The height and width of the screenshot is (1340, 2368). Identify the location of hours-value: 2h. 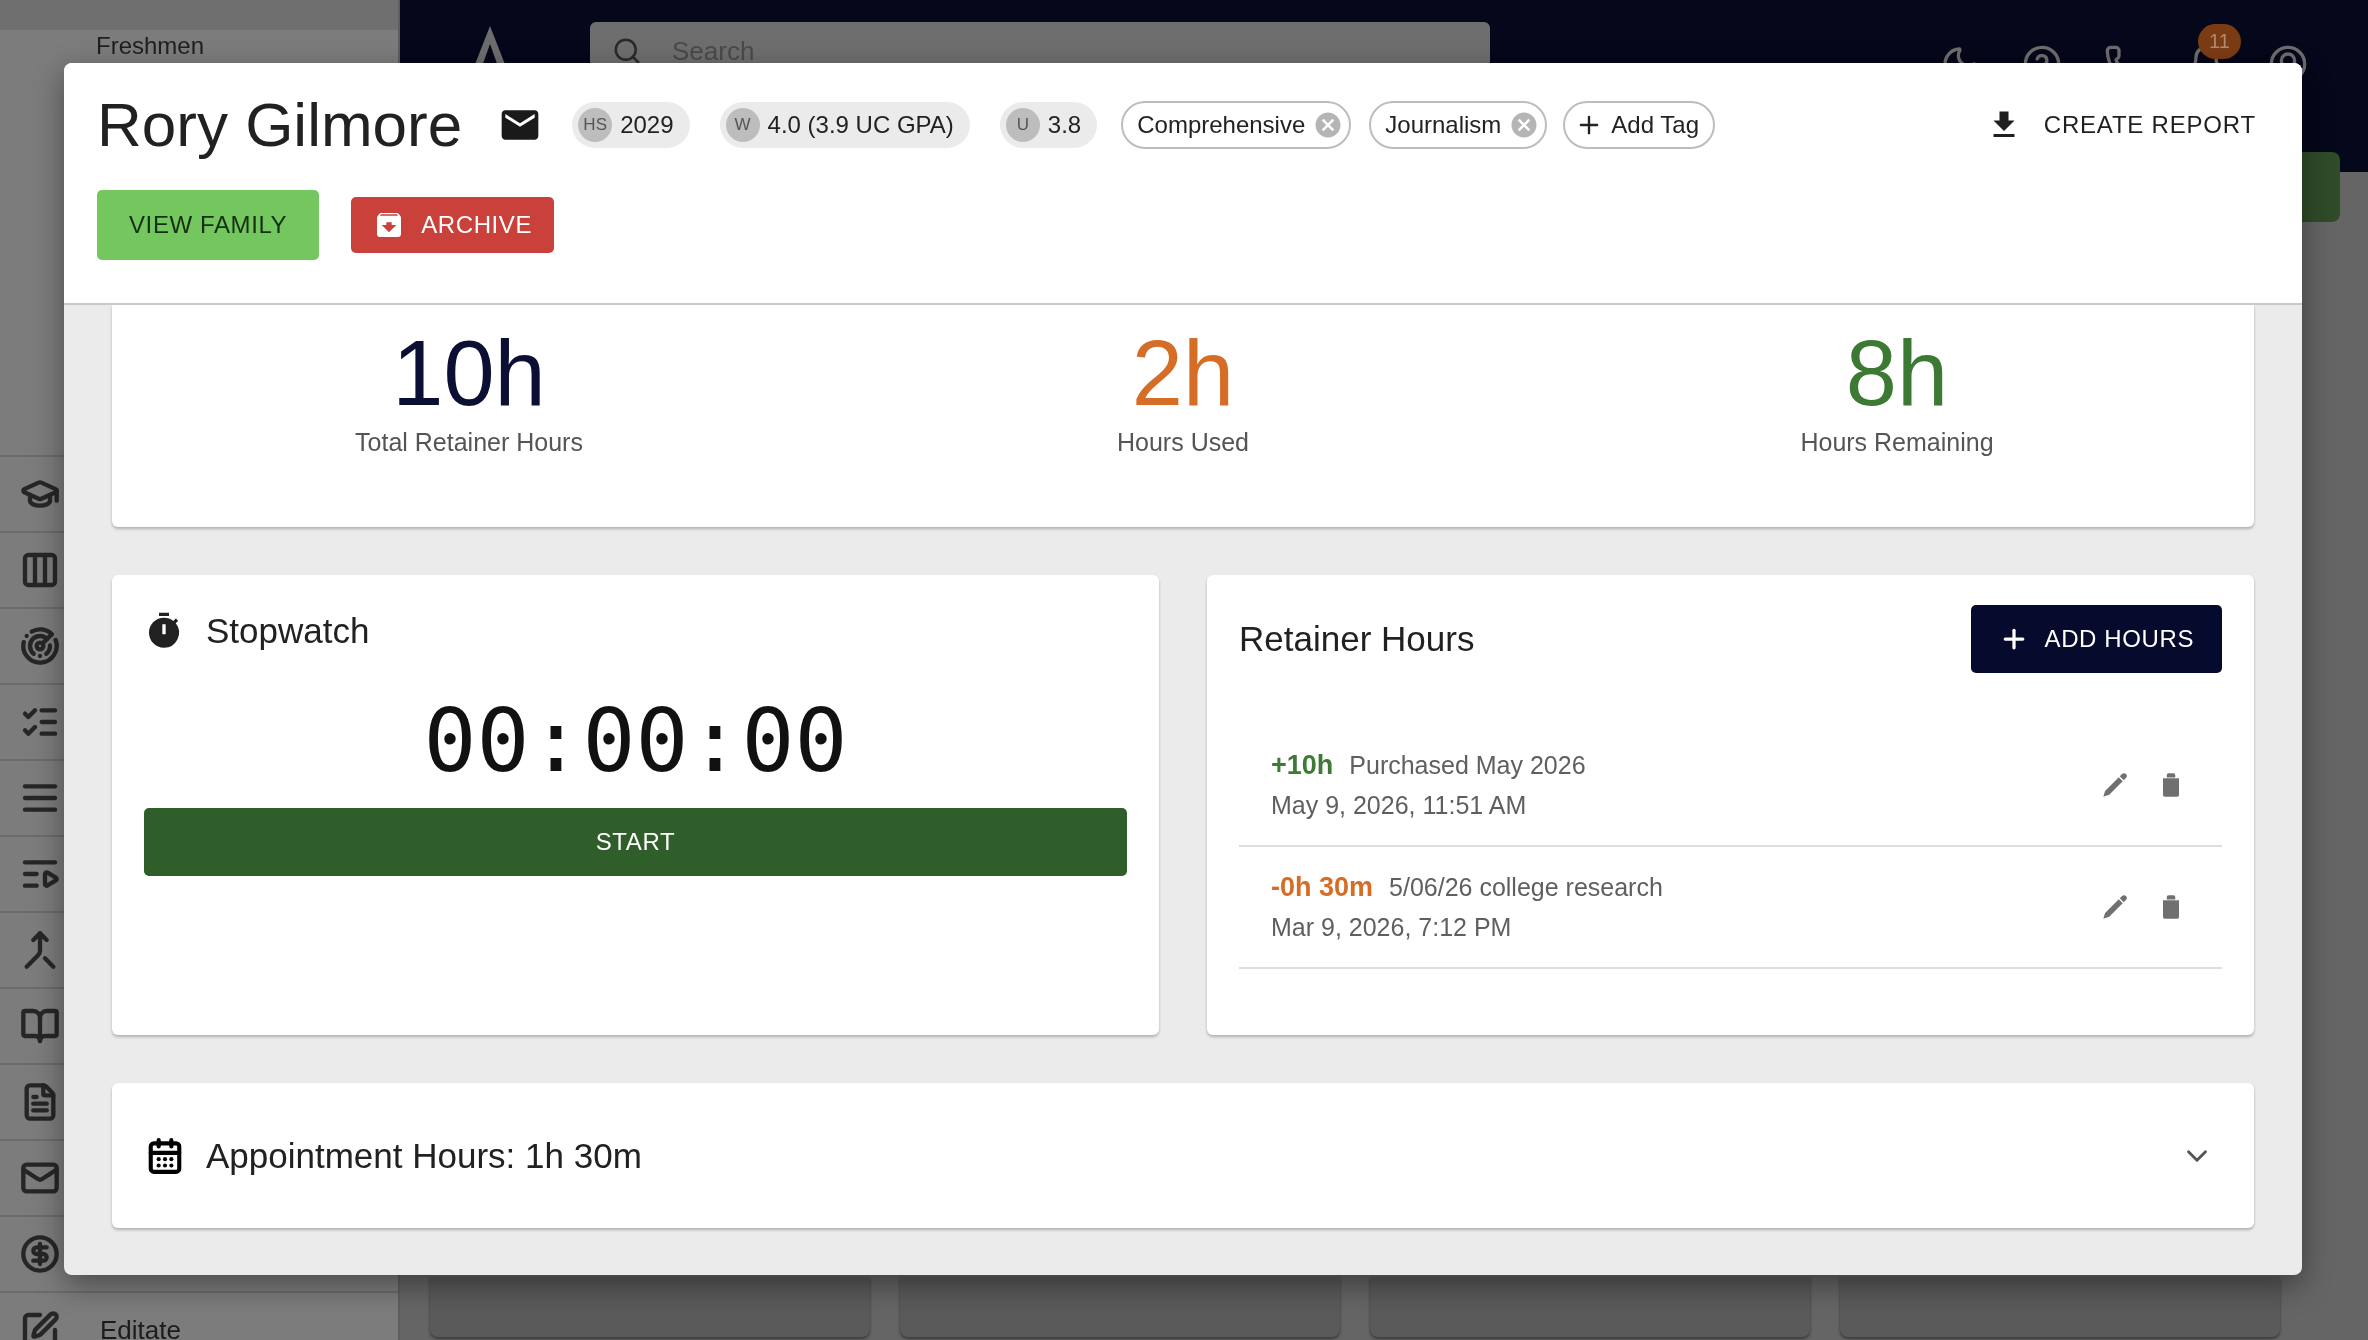
(1183, 374).